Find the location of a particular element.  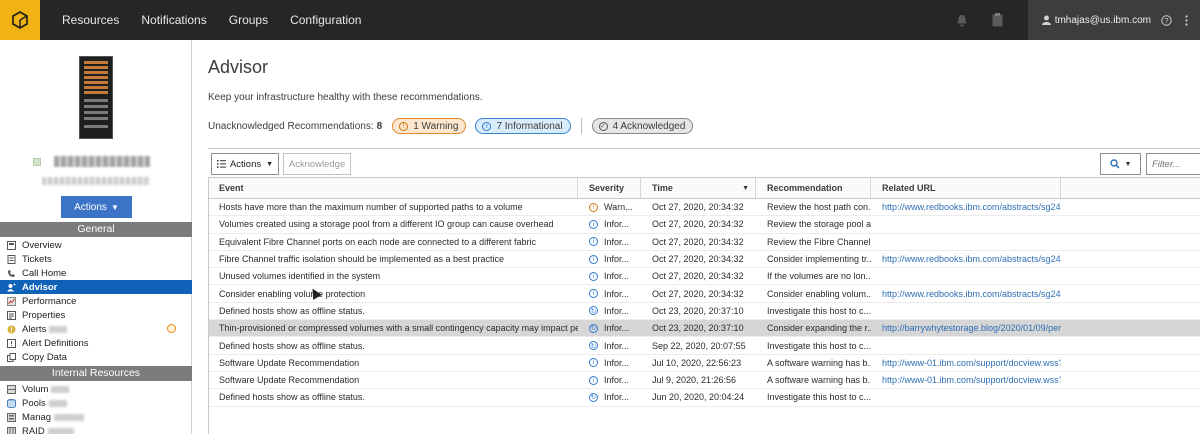

copy-data-icon is located at coordinates (11, 357).